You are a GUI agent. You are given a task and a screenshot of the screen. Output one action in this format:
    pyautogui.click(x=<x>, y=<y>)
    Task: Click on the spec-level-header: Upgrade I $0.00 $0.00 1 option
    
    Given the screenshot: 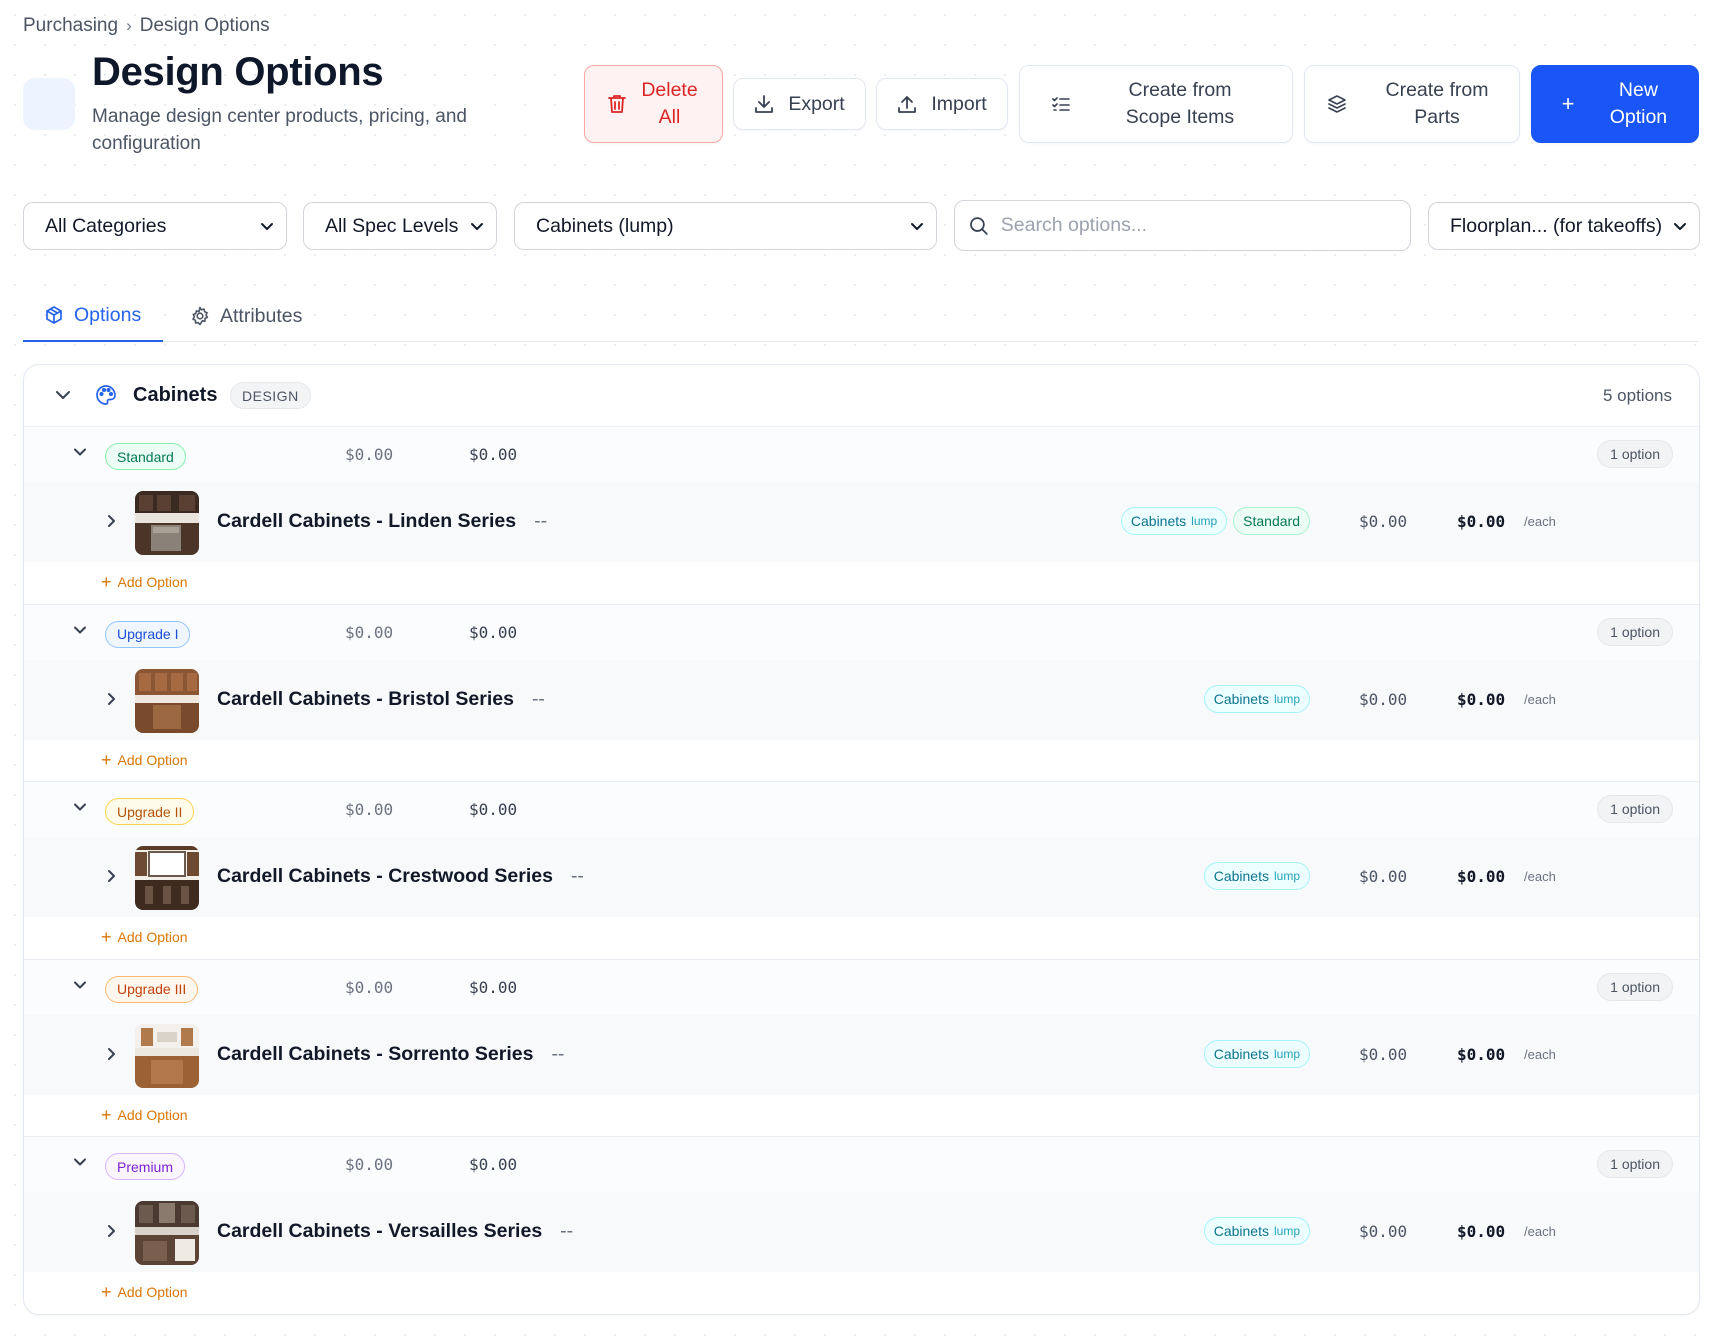 What is the action you would take?
    pyautogui.click(x=861, y=632)
    